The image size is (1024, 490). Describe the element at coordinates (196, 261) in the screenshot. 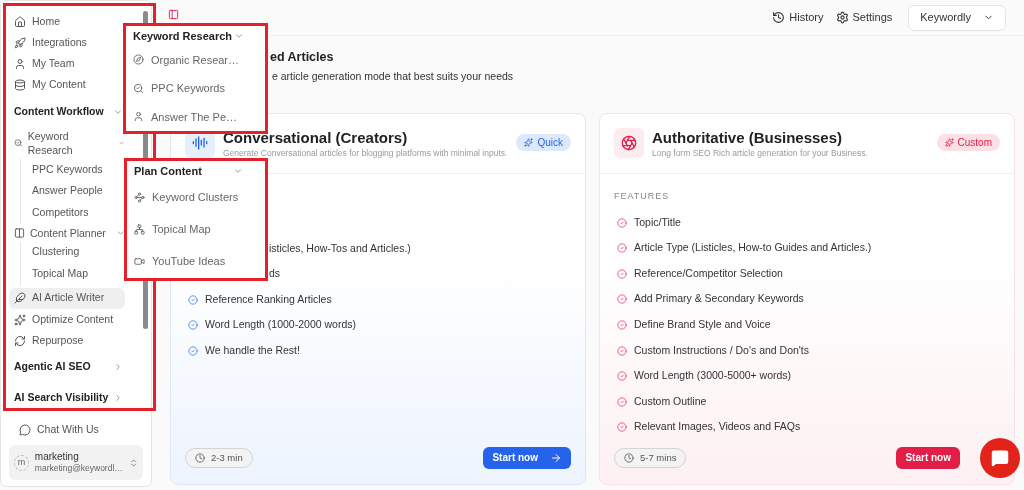

I see `menu-item: YouTube Ideas` at that location.